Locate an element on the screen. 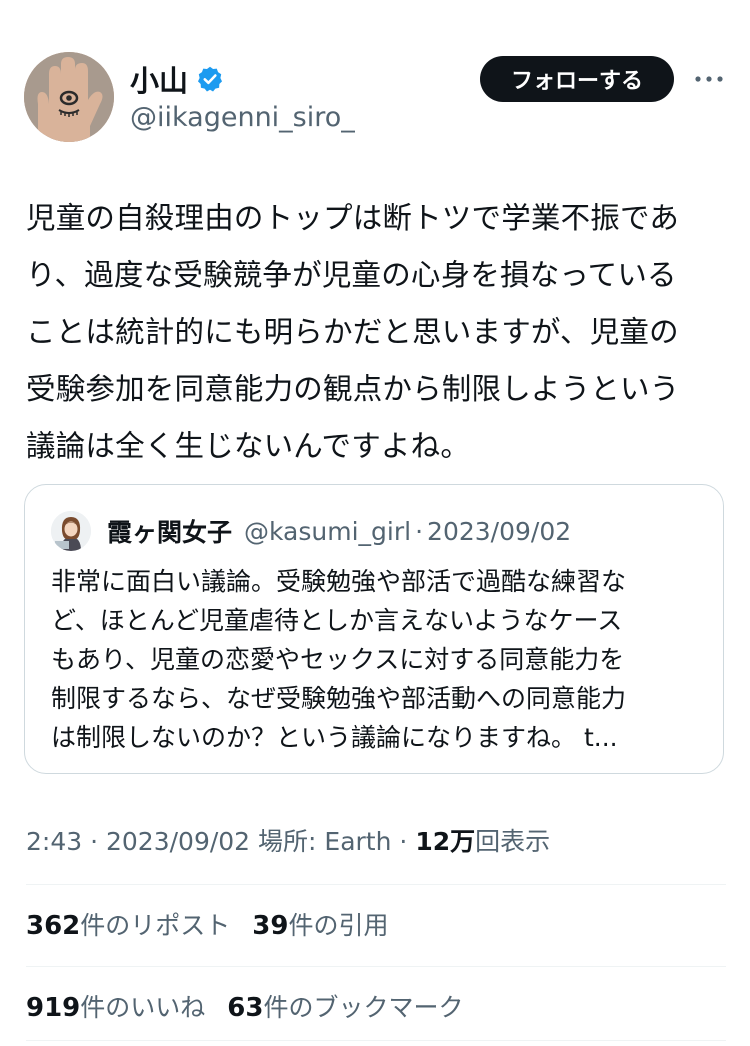  author-display-name: 小山 is located at coordinates (159, 79).